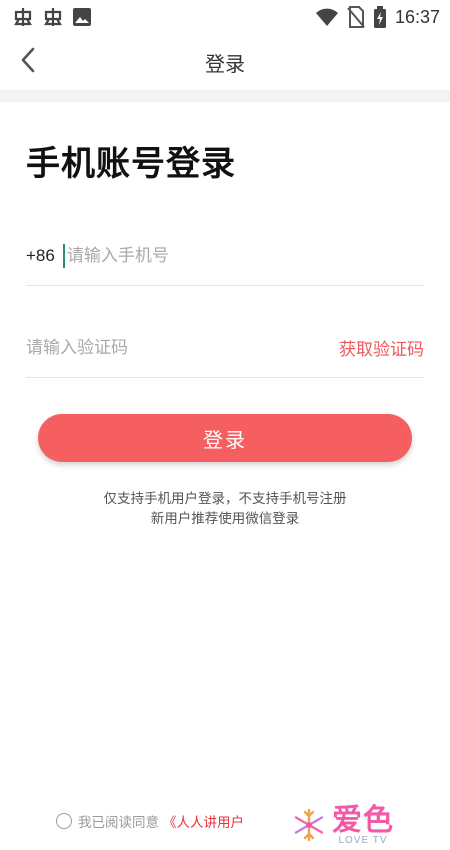 The image size is (450, 850). I want to click on get-code-button: 获取验证码, so click(381, 347).